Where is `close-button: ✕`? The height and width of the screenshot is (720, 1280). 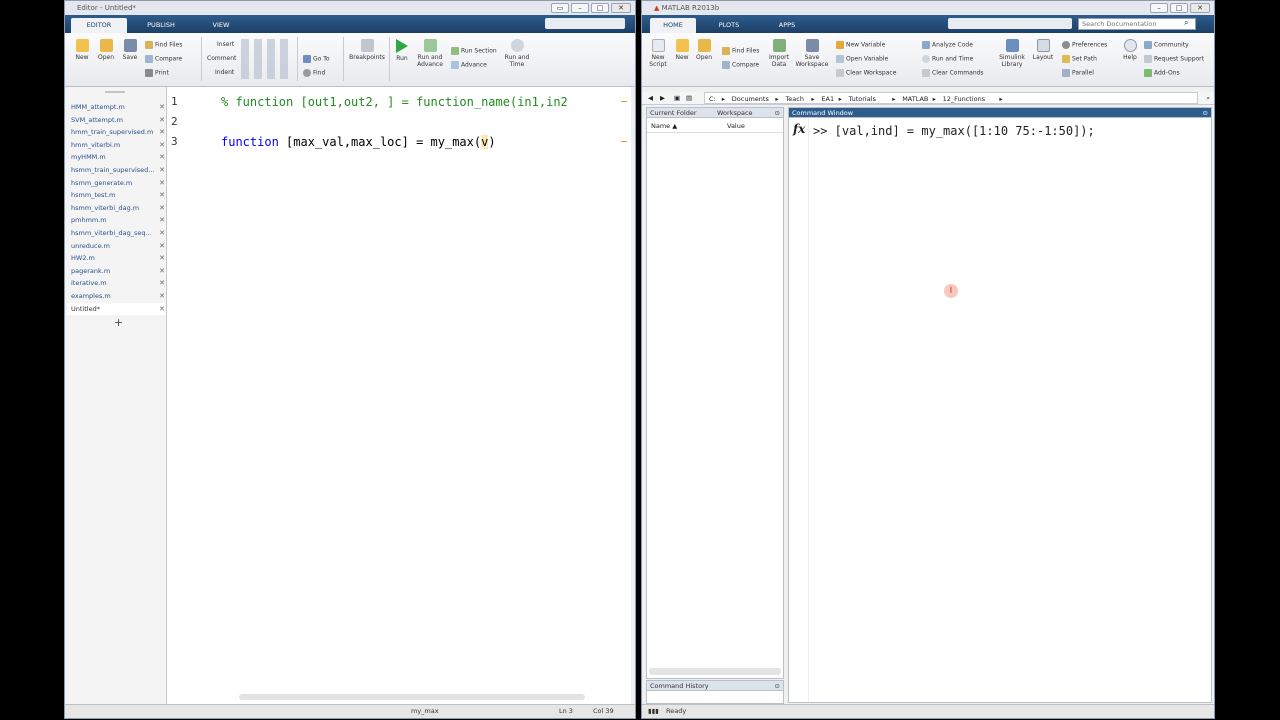
close-button: ✕ is located at coordinates (1200, 8).